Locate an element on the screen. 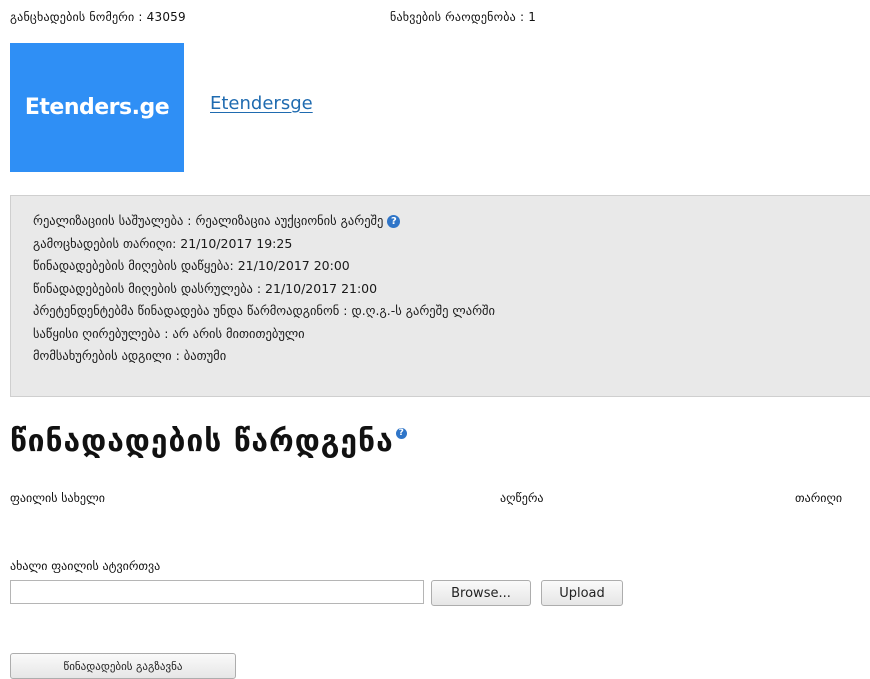 This screenshot has width=870, height=679. info-line-announcement-date: გამოცხადების თარიღი: 21/10/2017 19:25 is located at coordinates (163, 243).